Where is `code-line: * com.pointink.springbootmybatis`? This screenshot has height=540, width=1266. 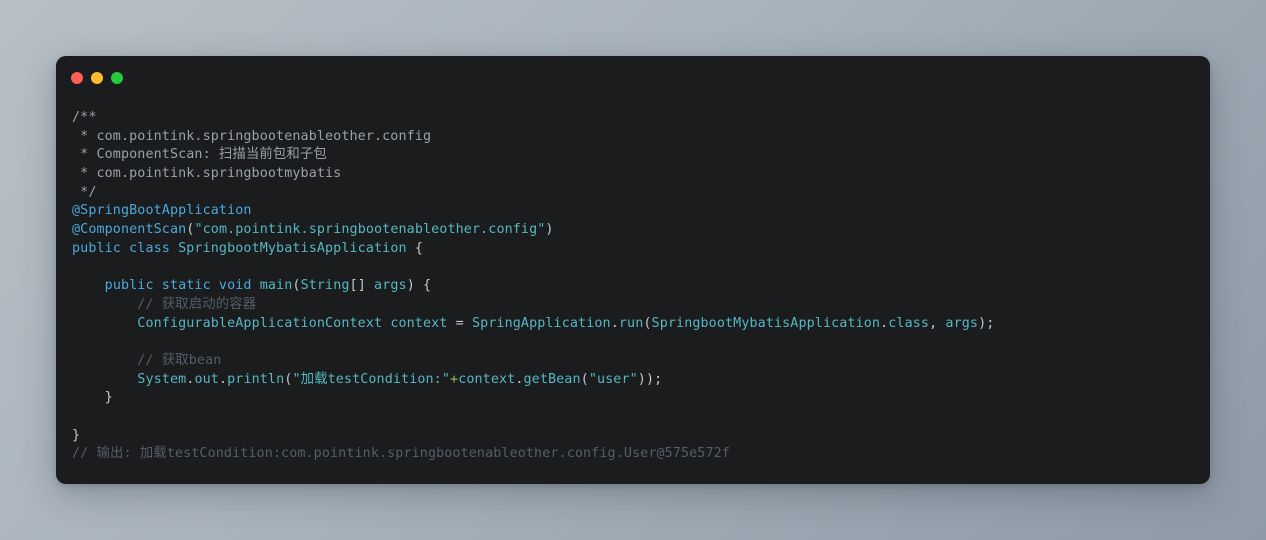 code-line: * com.pointink.springbootmybatis is located at coordinates (641, 174).